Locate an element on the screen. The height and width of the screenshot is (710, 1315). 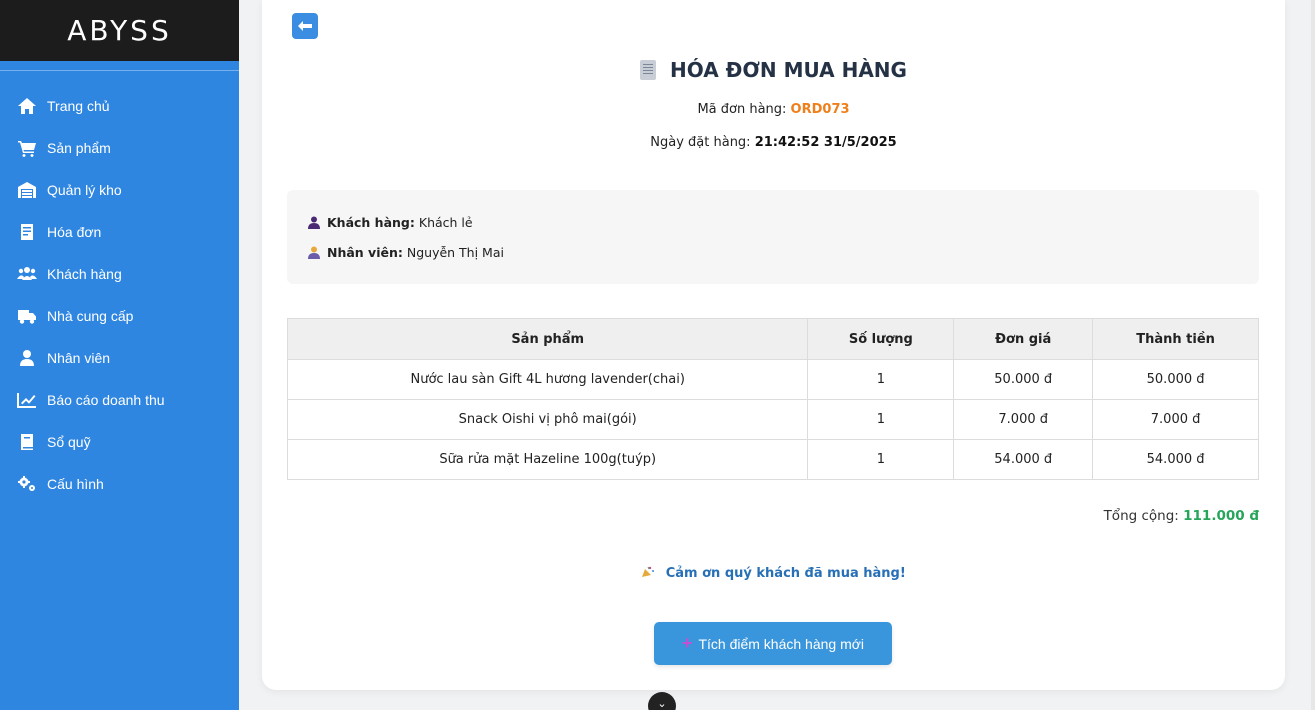
add-loyalty-customer-label: Tích điểm khách hàng mới is located at coordinates (781, 643).